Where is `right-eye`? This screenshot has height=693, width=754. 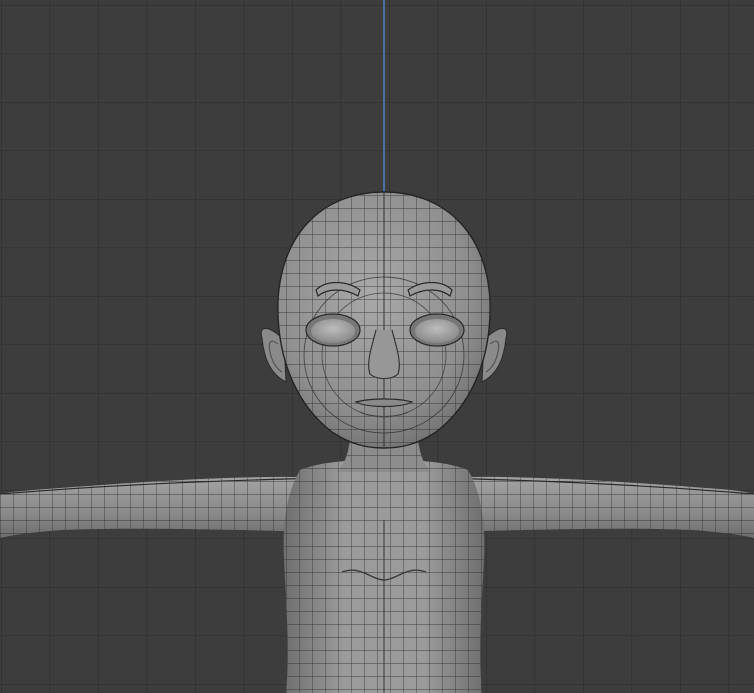 right-eye is located at coordinates (437, 330).